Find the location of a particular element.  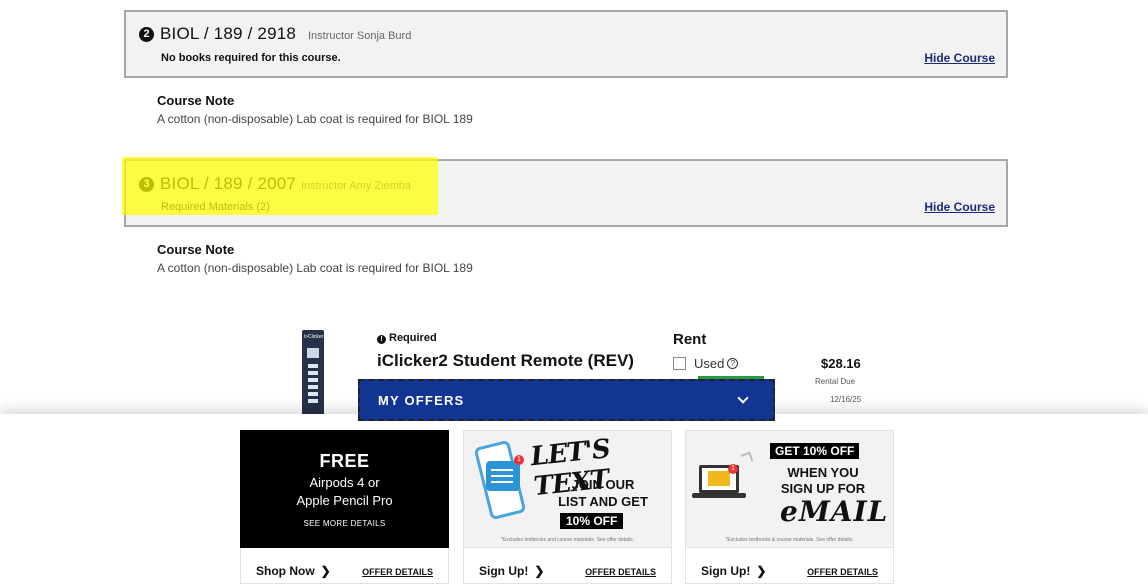

email-heading: eMAIL is located at coordinates (834, 511).